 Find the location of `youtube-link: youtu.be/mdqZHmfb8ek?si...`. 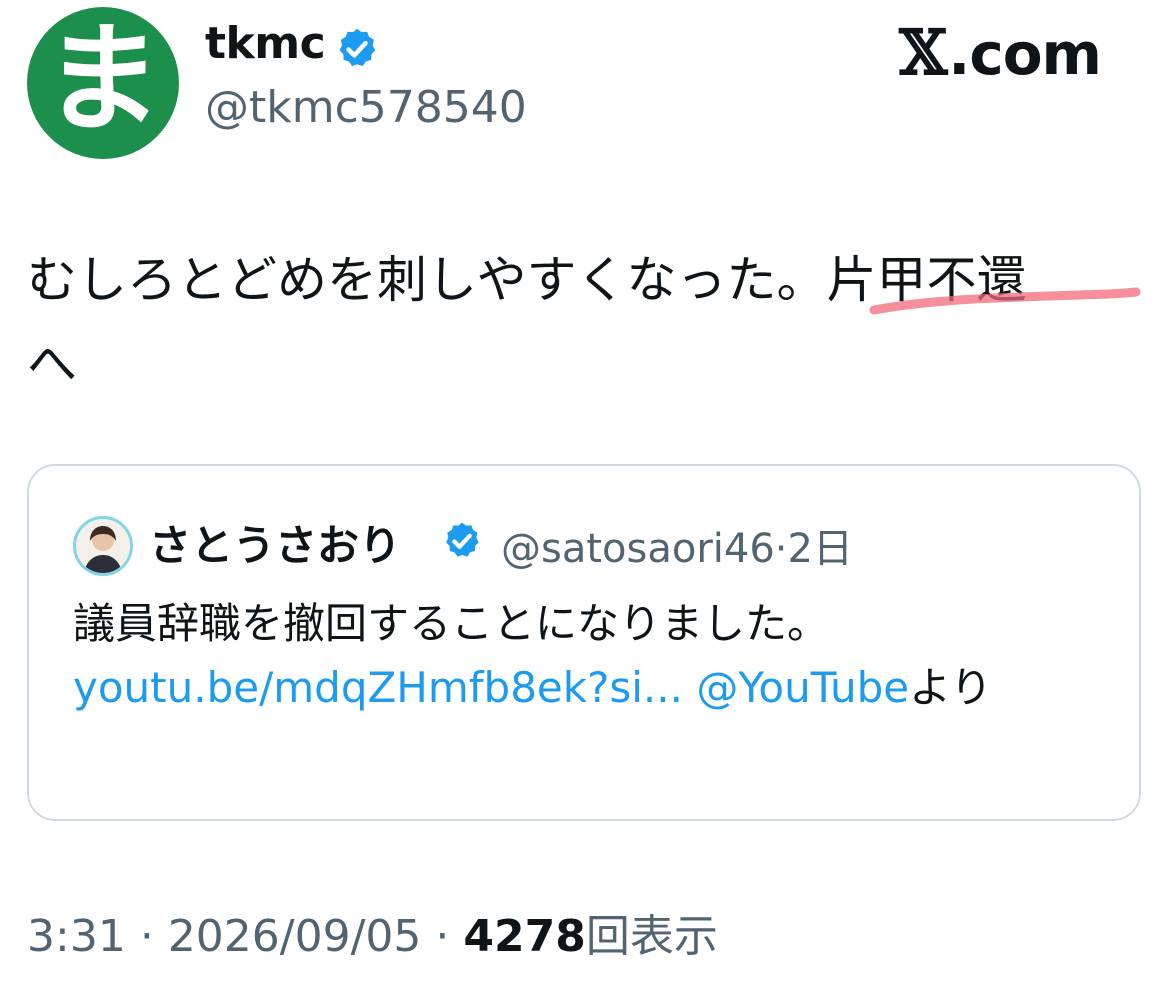

youtube-link: youtu.be/mdqZHmfb8ek?si... is located at coordinates (378, 687).